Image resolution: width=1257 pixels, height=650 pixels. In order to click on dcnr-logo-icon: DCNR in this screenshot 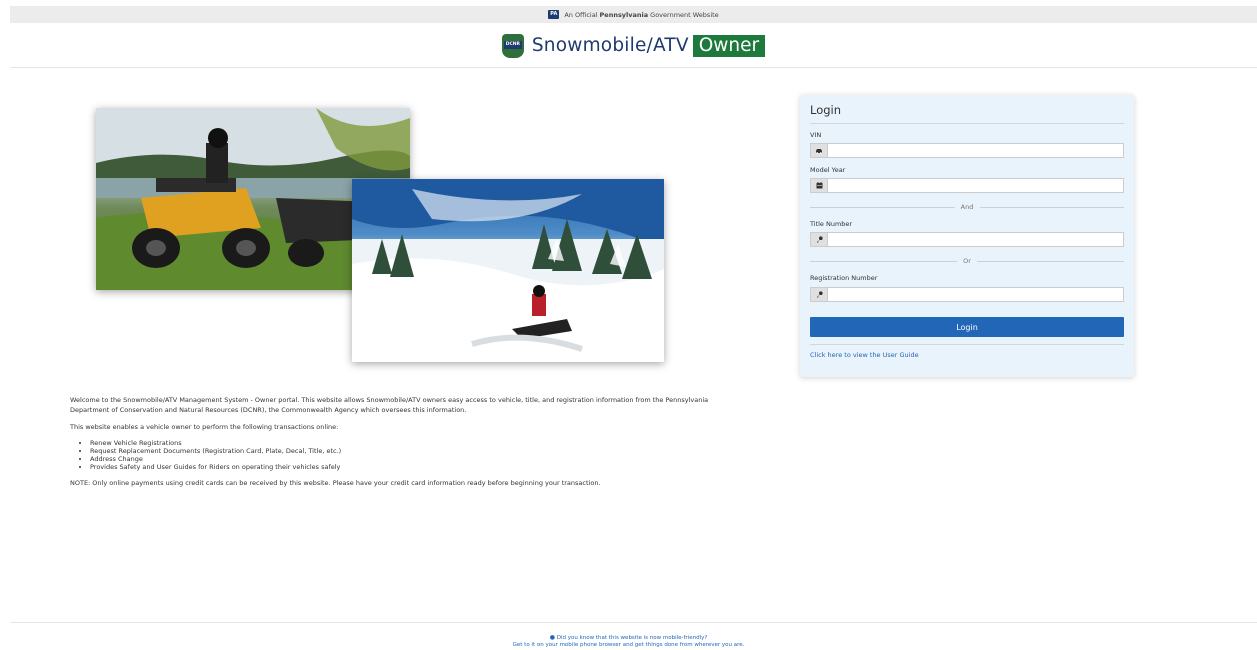, I will do `click(512, 45)`.